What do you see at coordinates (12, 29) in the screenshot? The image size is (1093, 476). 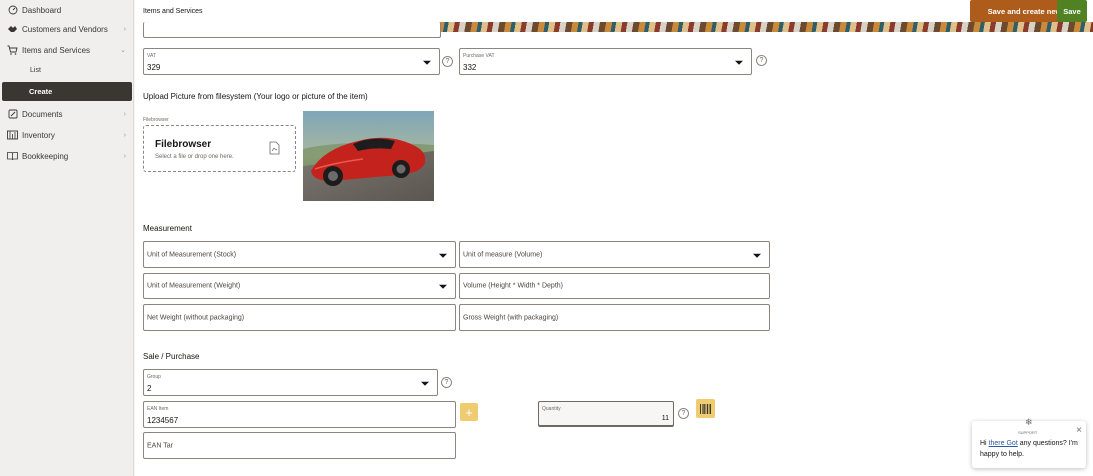 I see `handshake-icon` at bounding box center [12, 29].